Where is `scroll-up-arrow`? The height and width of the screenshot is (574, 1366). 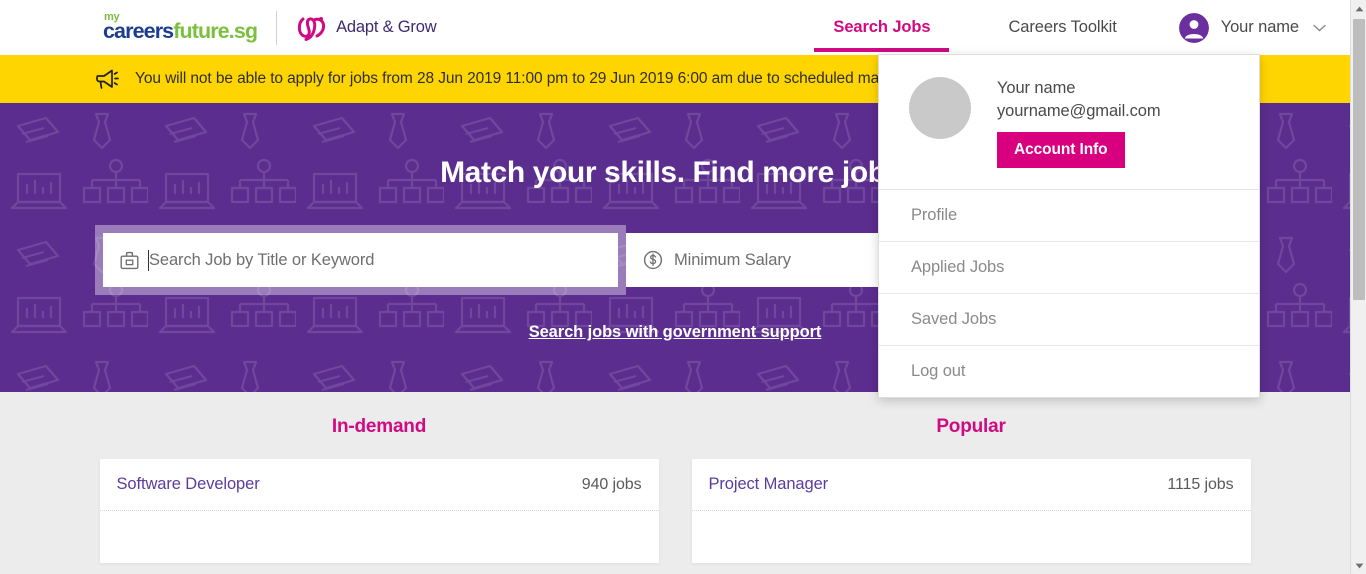 scroll-up-arrow is located at coordinates (1358, 8).